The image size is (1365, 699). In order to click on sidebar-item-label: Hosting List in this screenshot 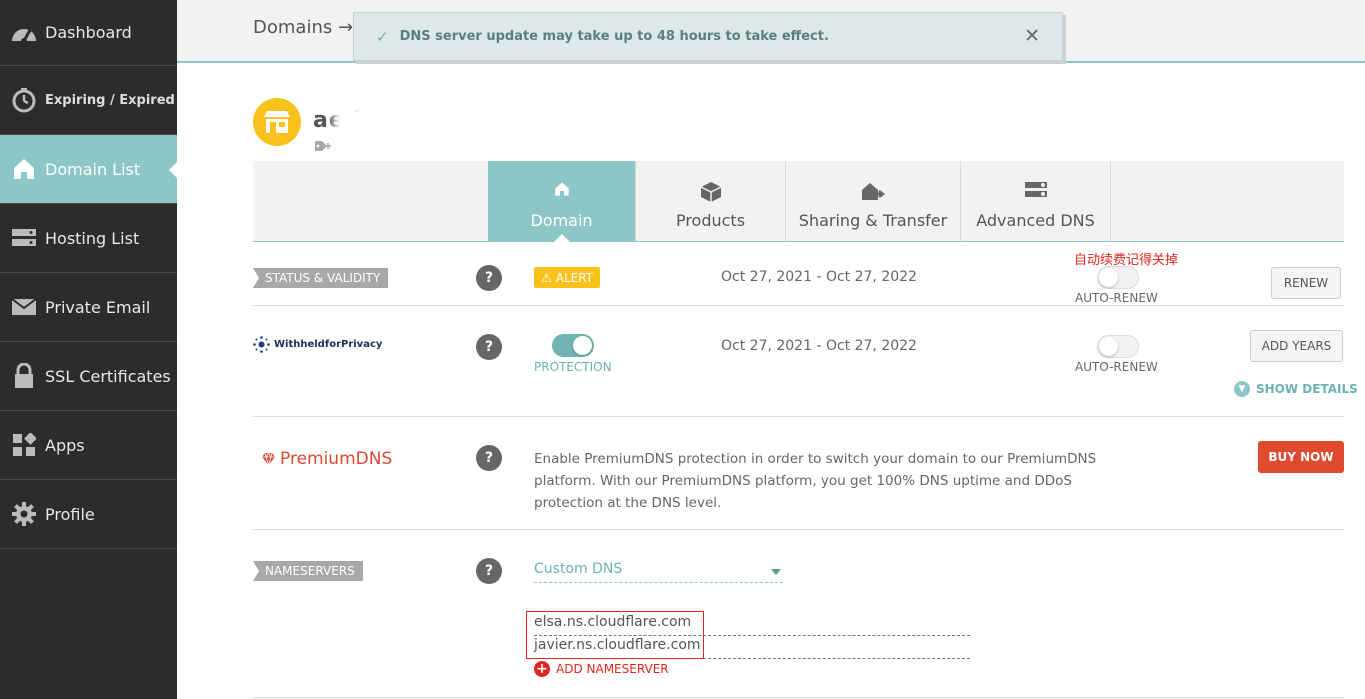, I will do `click(92, 238)`.